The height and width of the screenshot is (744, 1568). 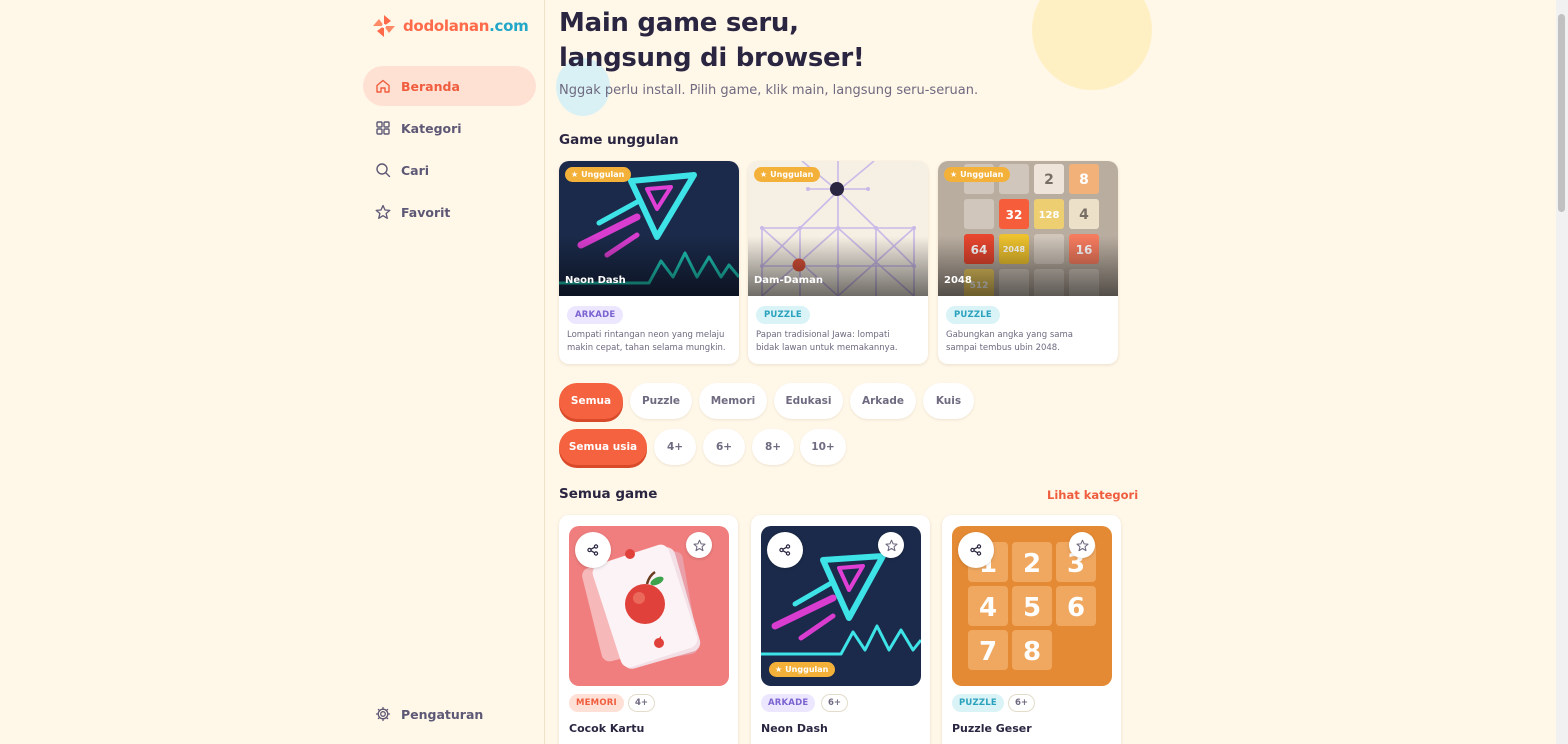 I want to click on category-tag: MEMORI, so click(x=596, y=703).